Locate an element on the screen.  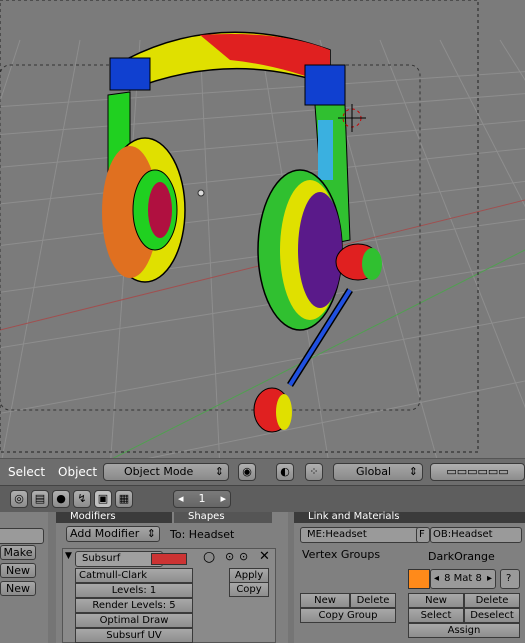
copy-button: Copy is located at coordinates (249, 589).